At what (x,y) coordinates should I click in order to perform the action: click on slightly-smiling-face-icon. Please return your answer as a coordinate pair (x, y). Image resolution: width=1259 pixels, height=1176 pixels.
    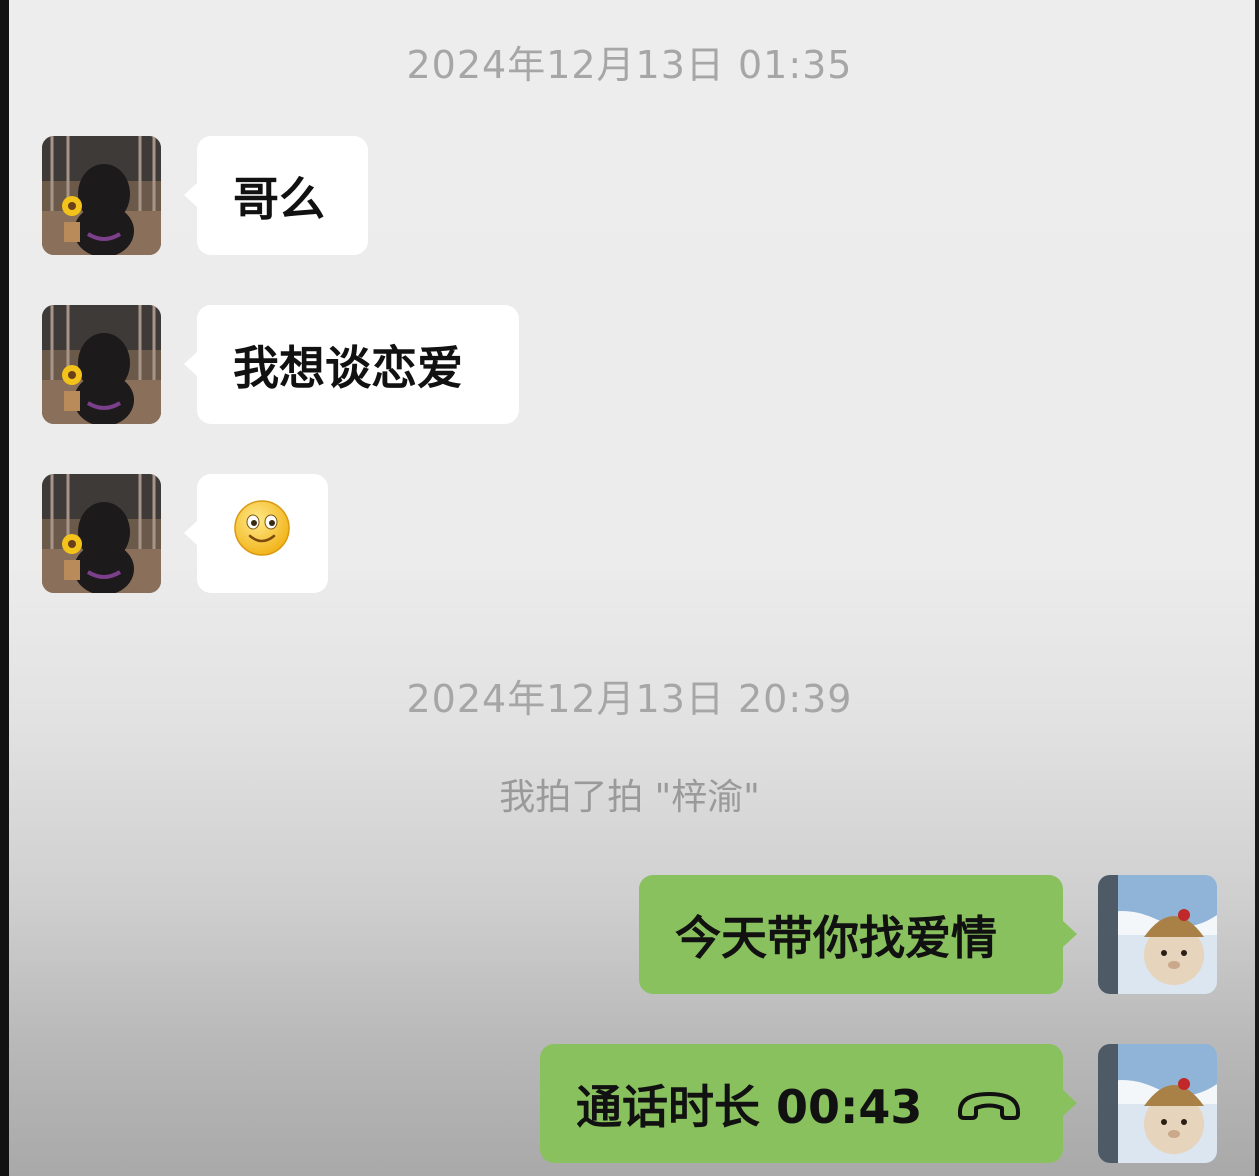
    Looking at the image, I should click on (262, 533).